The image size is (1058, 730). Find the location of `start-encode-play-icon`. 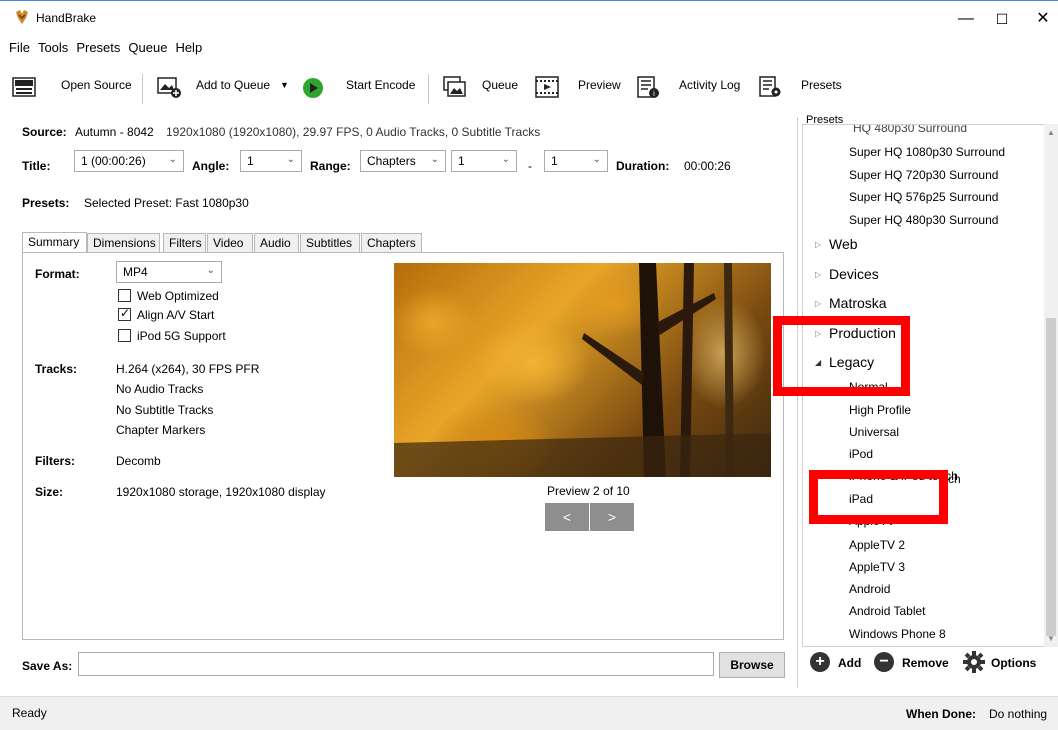

start-encode-play-icon is located at coordinates (313, 88).